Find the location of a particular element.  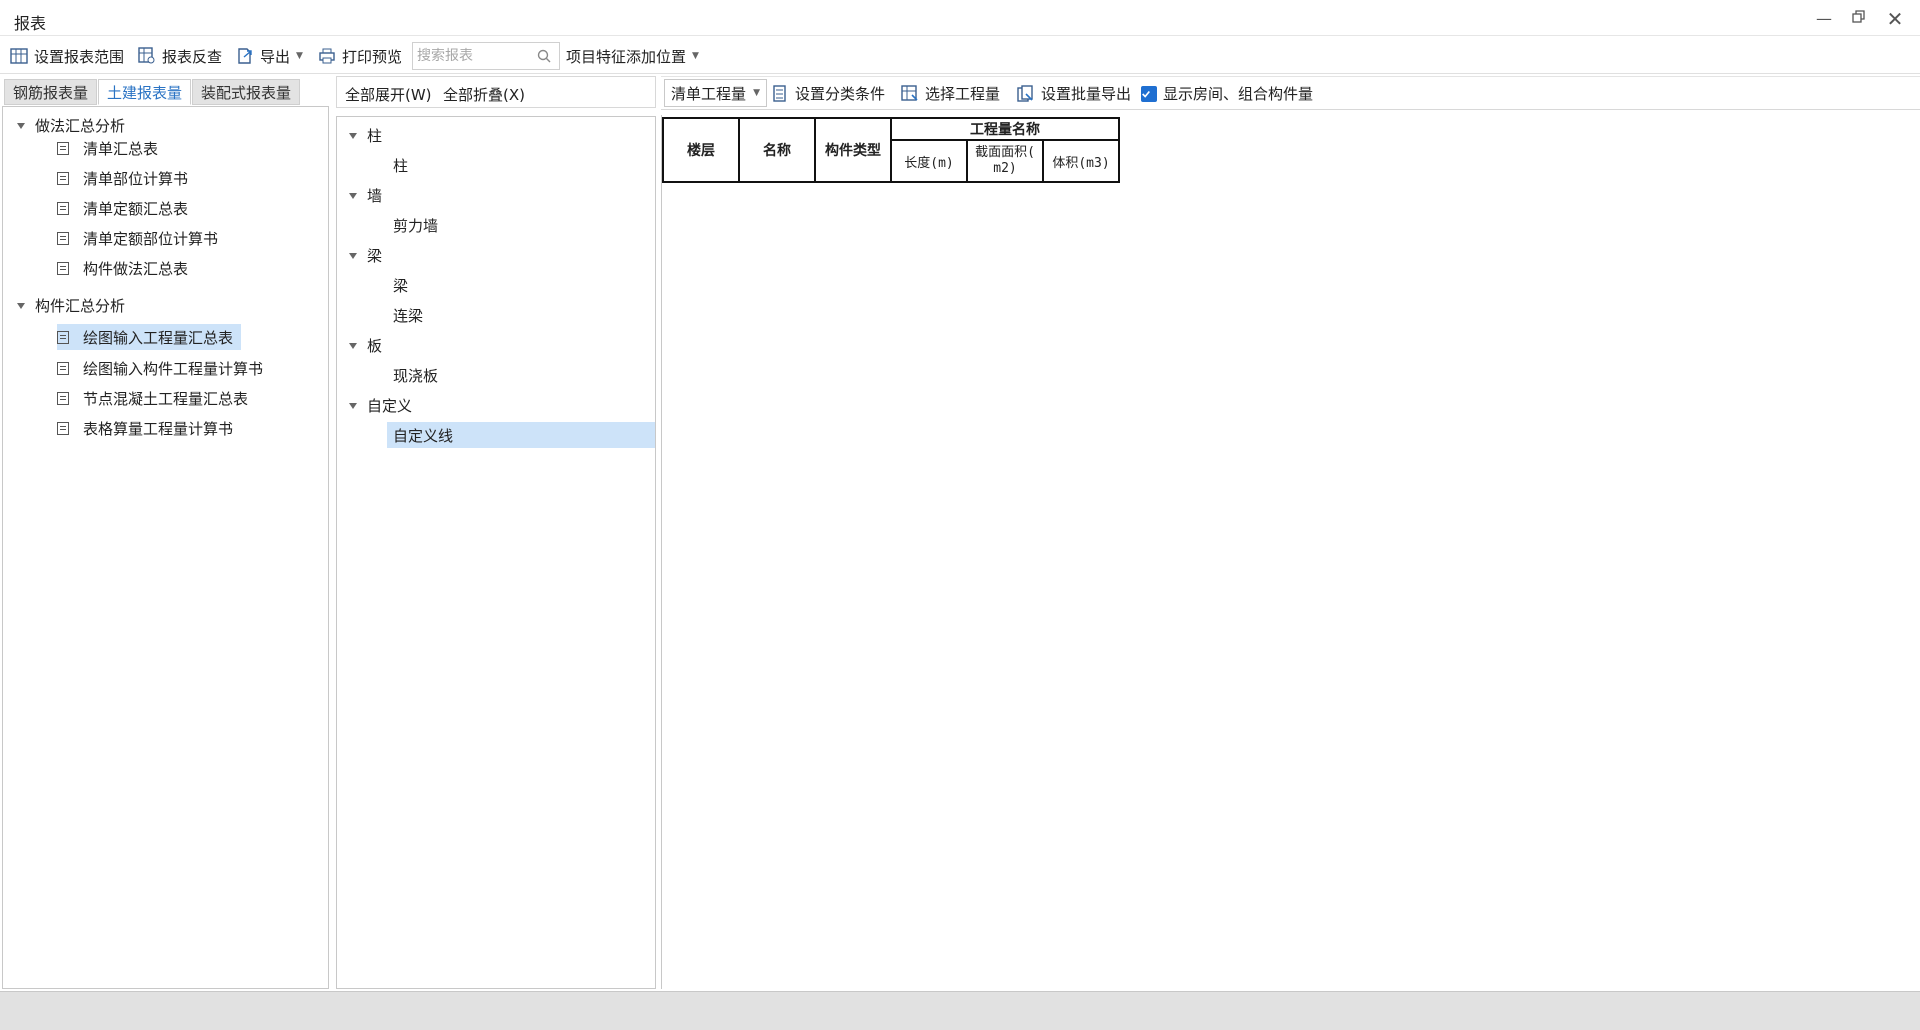

print-preview-icon is located at coordinates (327, 56).